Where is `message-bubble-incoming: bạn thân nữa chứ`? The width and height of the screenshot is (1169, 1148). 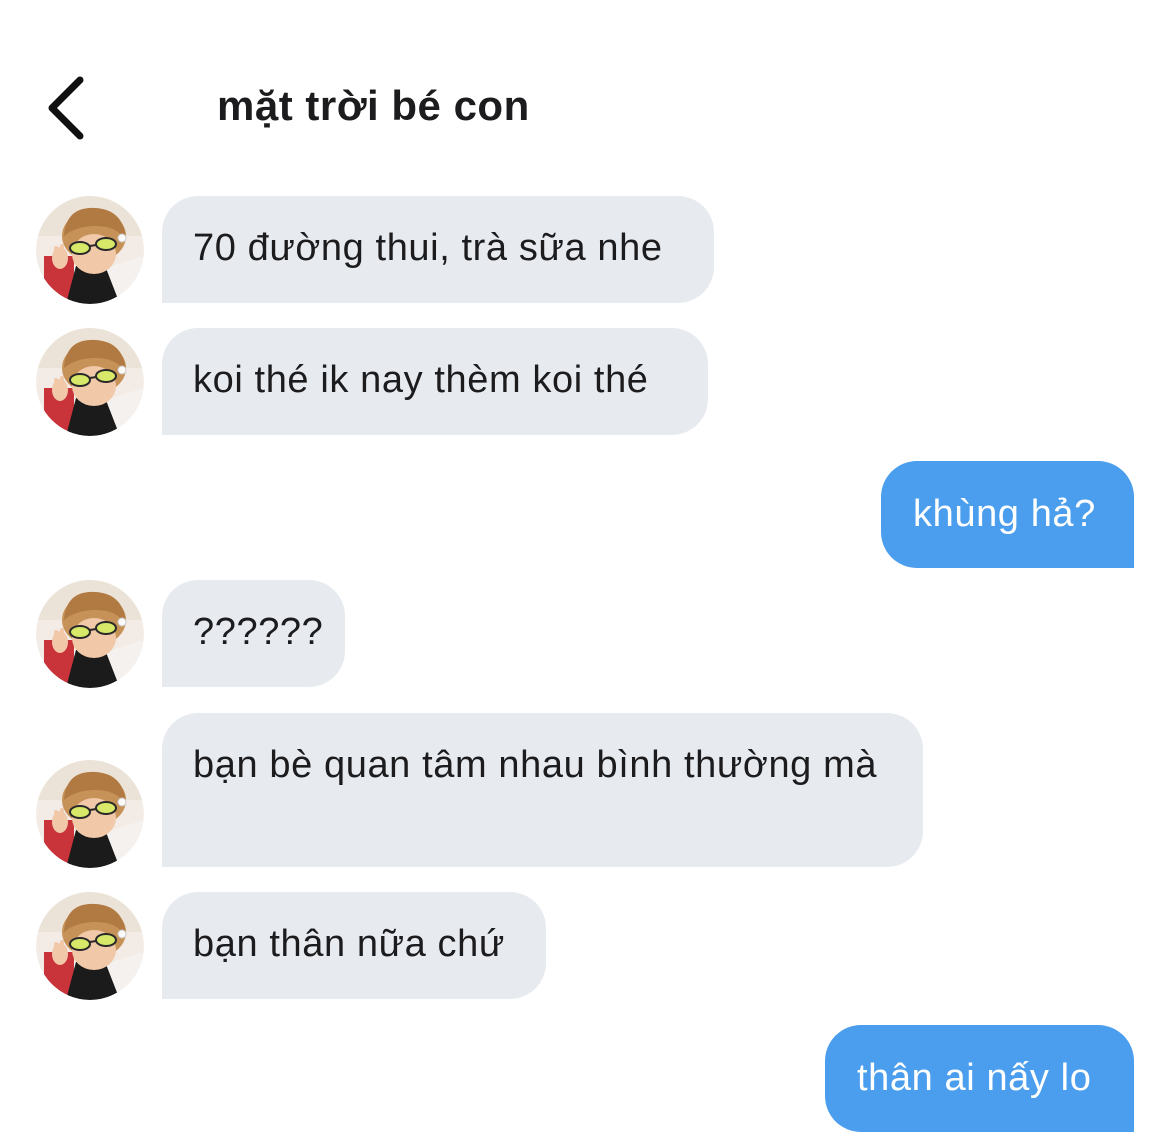 message-bubble-incoming: bạn thân nữa chứ is located at coordinates (354, 945).